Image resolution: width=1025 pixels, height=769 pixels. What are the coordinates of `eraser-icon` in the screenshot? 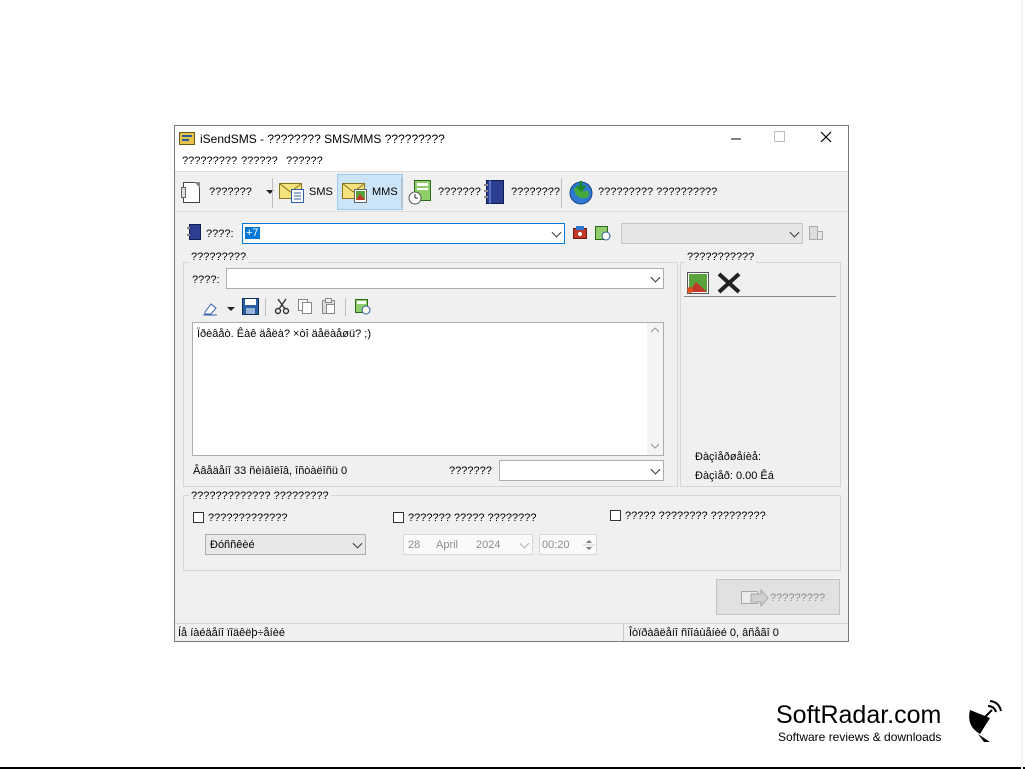 It's located at (210, 308).